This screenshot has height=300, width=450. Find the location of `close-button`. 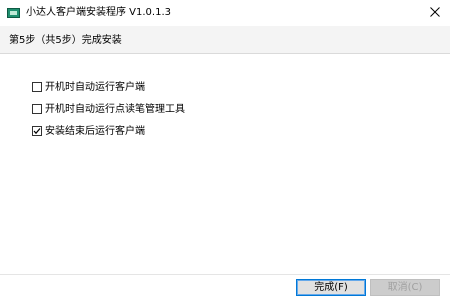

close-button is located at coordinates (435, 12).